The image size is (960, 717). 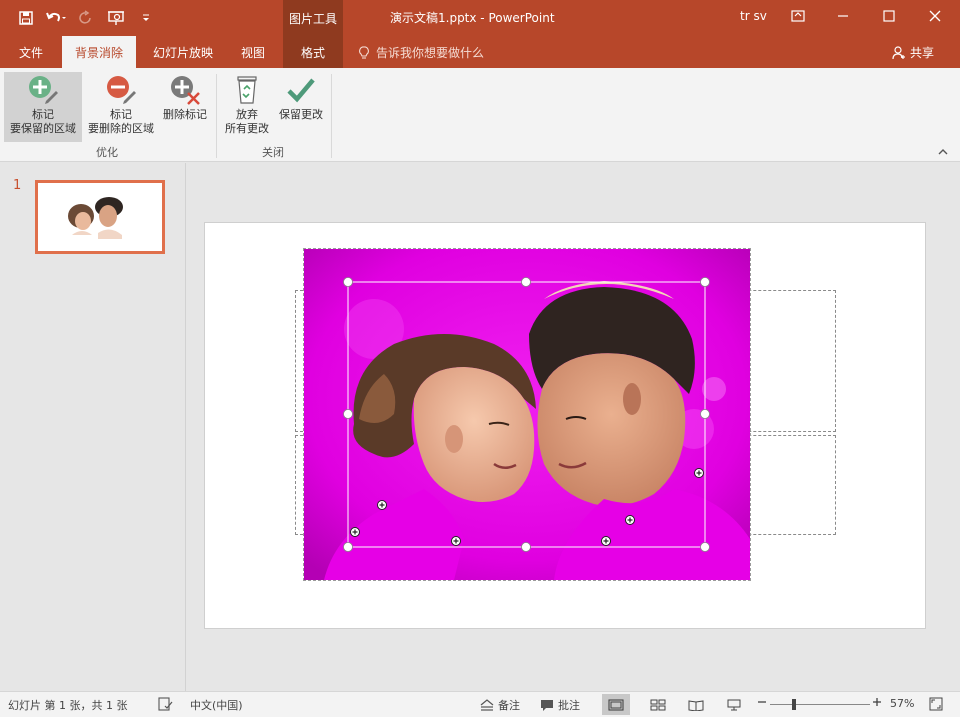 What do you see at coordinates (547, 705) in the screenshot?
I see `comment-icon` at bounding box center [547, 705].